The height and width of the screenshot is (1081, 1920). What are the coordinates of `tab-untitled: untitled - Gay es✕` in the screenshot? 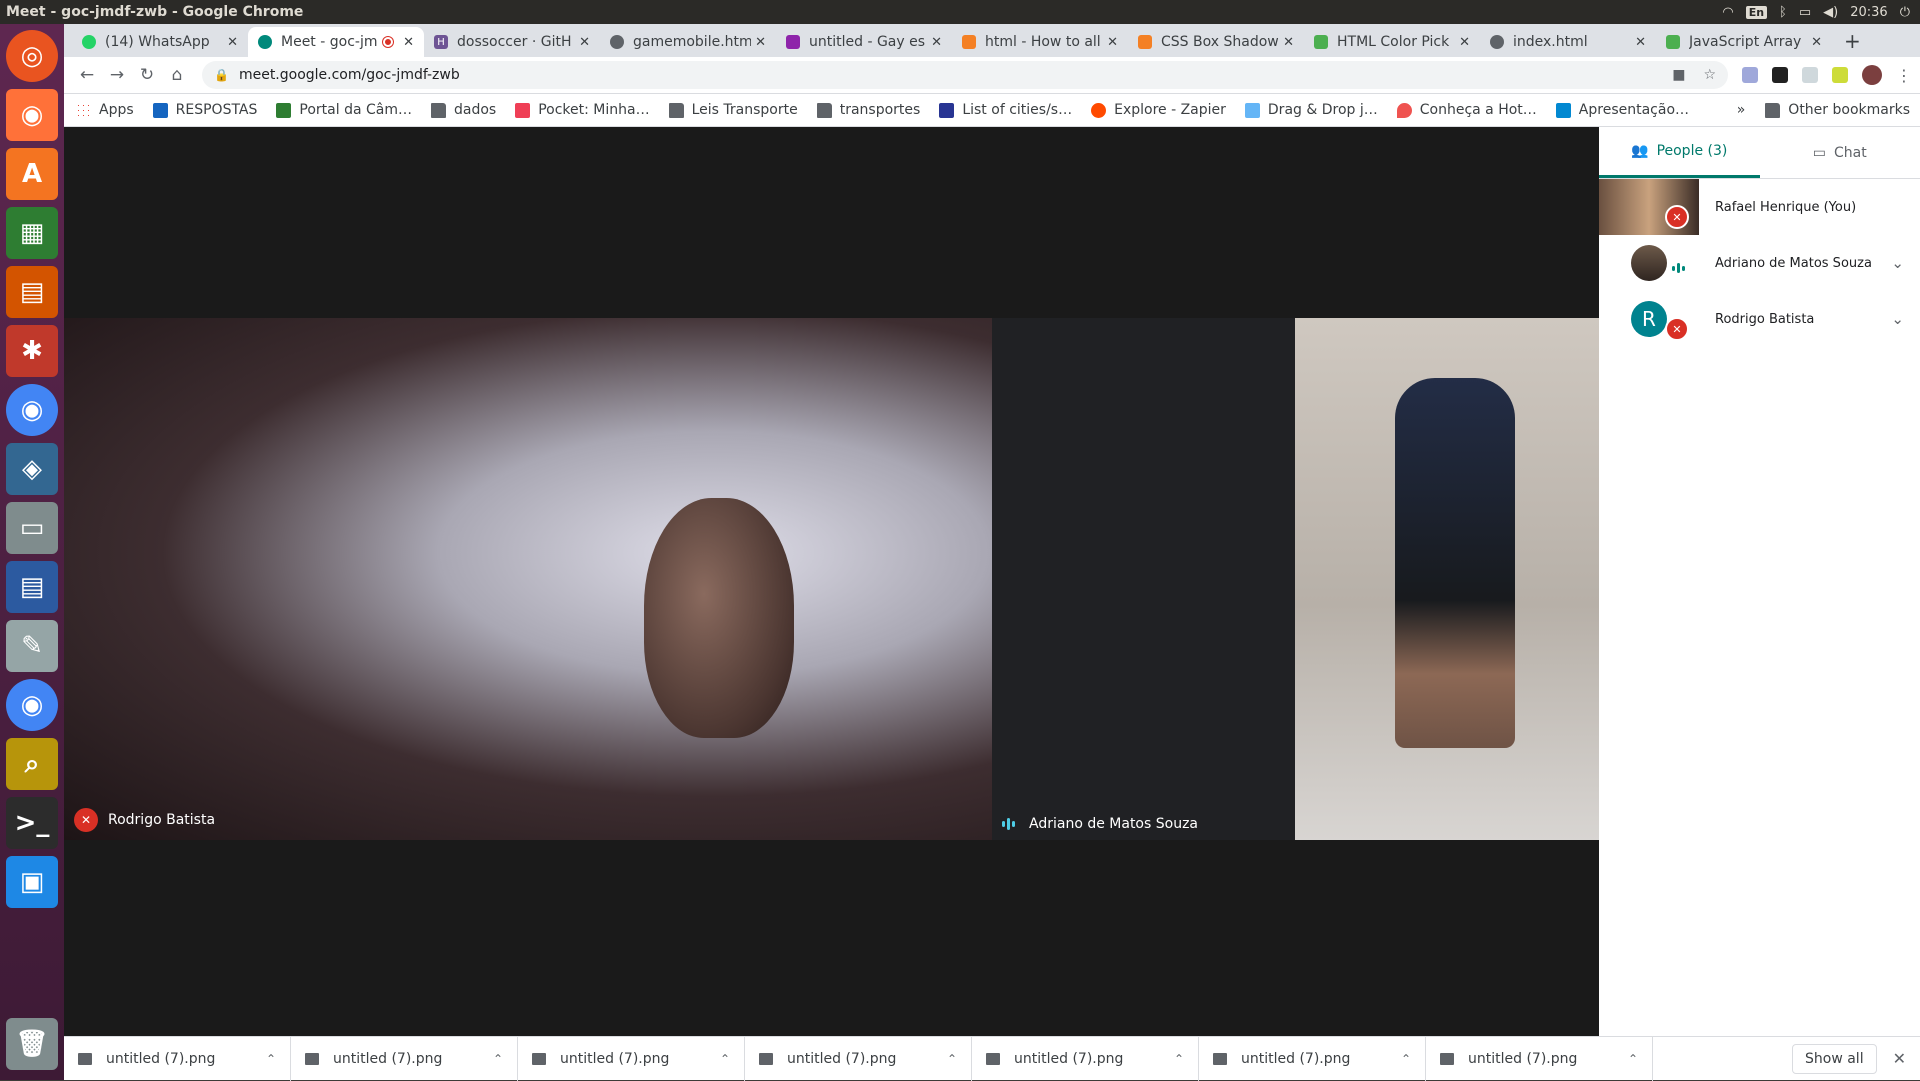 It's located at (864, 42).